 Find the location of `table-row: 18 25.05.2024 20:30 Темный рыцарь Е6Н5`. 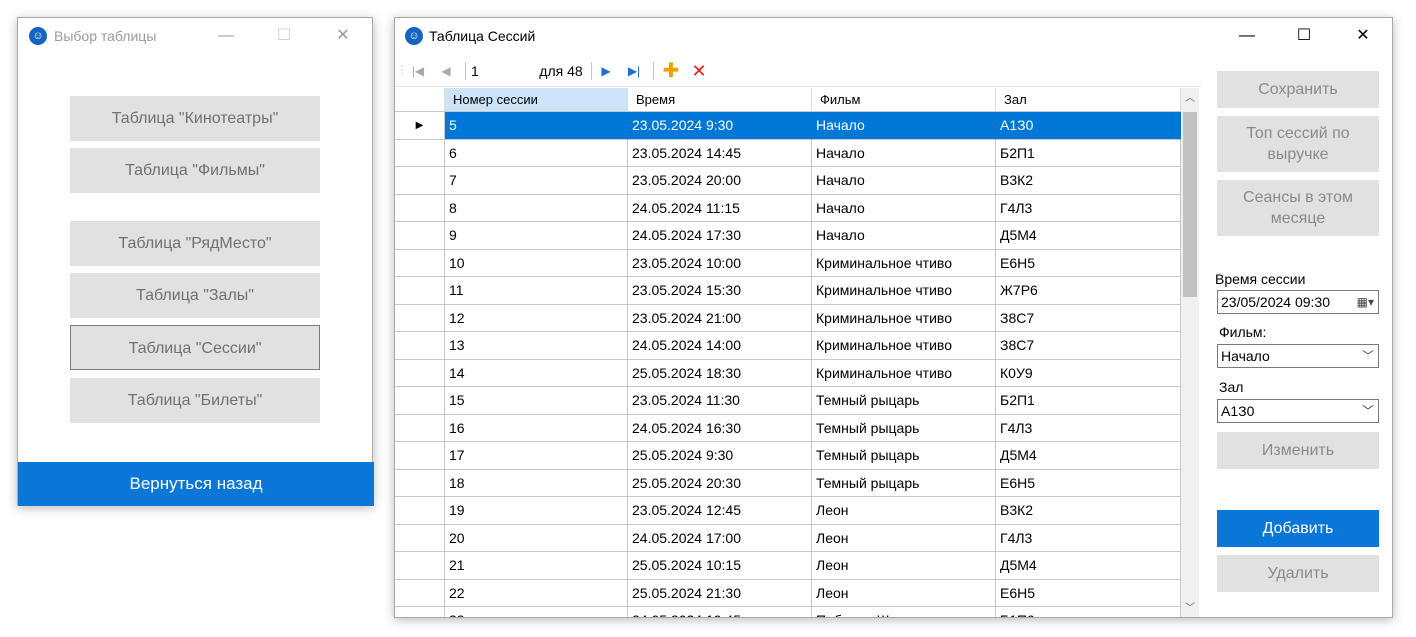

table-row: 18 25.05.2024 20:30 Темный рыцарь Е6Н5 is located at coordinates (788, 483).